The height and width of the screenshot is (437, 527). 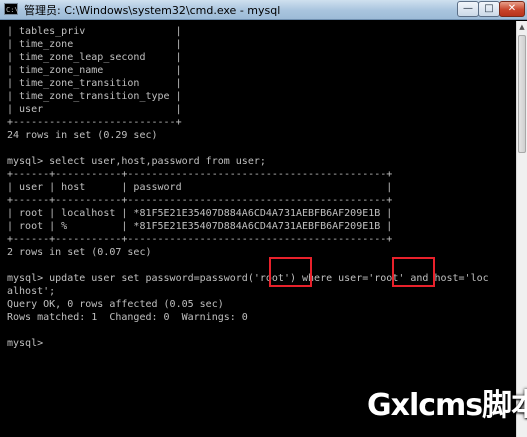 I want to click on console-line: | time_zone_transition |, so click(x=94, y=83).